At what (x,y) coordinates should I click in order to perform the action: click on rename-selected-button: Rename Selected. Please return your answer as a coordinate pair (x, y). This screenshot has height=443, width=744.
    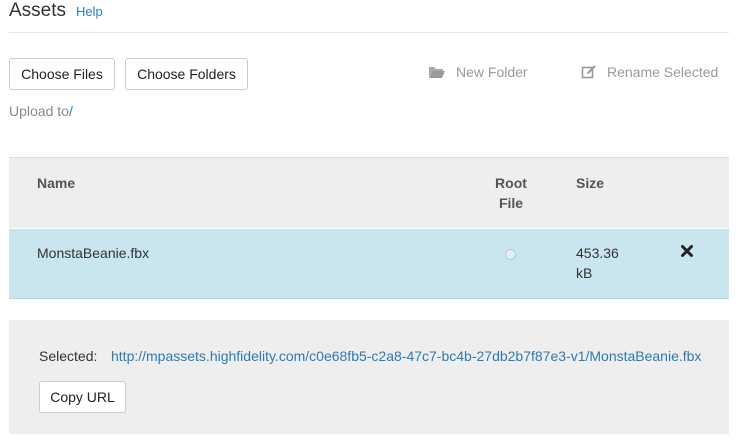
    Looking at the image, I should click on (649, 72).